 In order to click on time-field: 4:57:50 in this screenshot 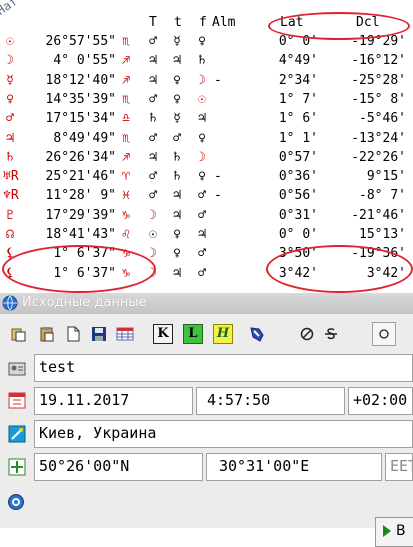, I will do `click(270, 401)`.